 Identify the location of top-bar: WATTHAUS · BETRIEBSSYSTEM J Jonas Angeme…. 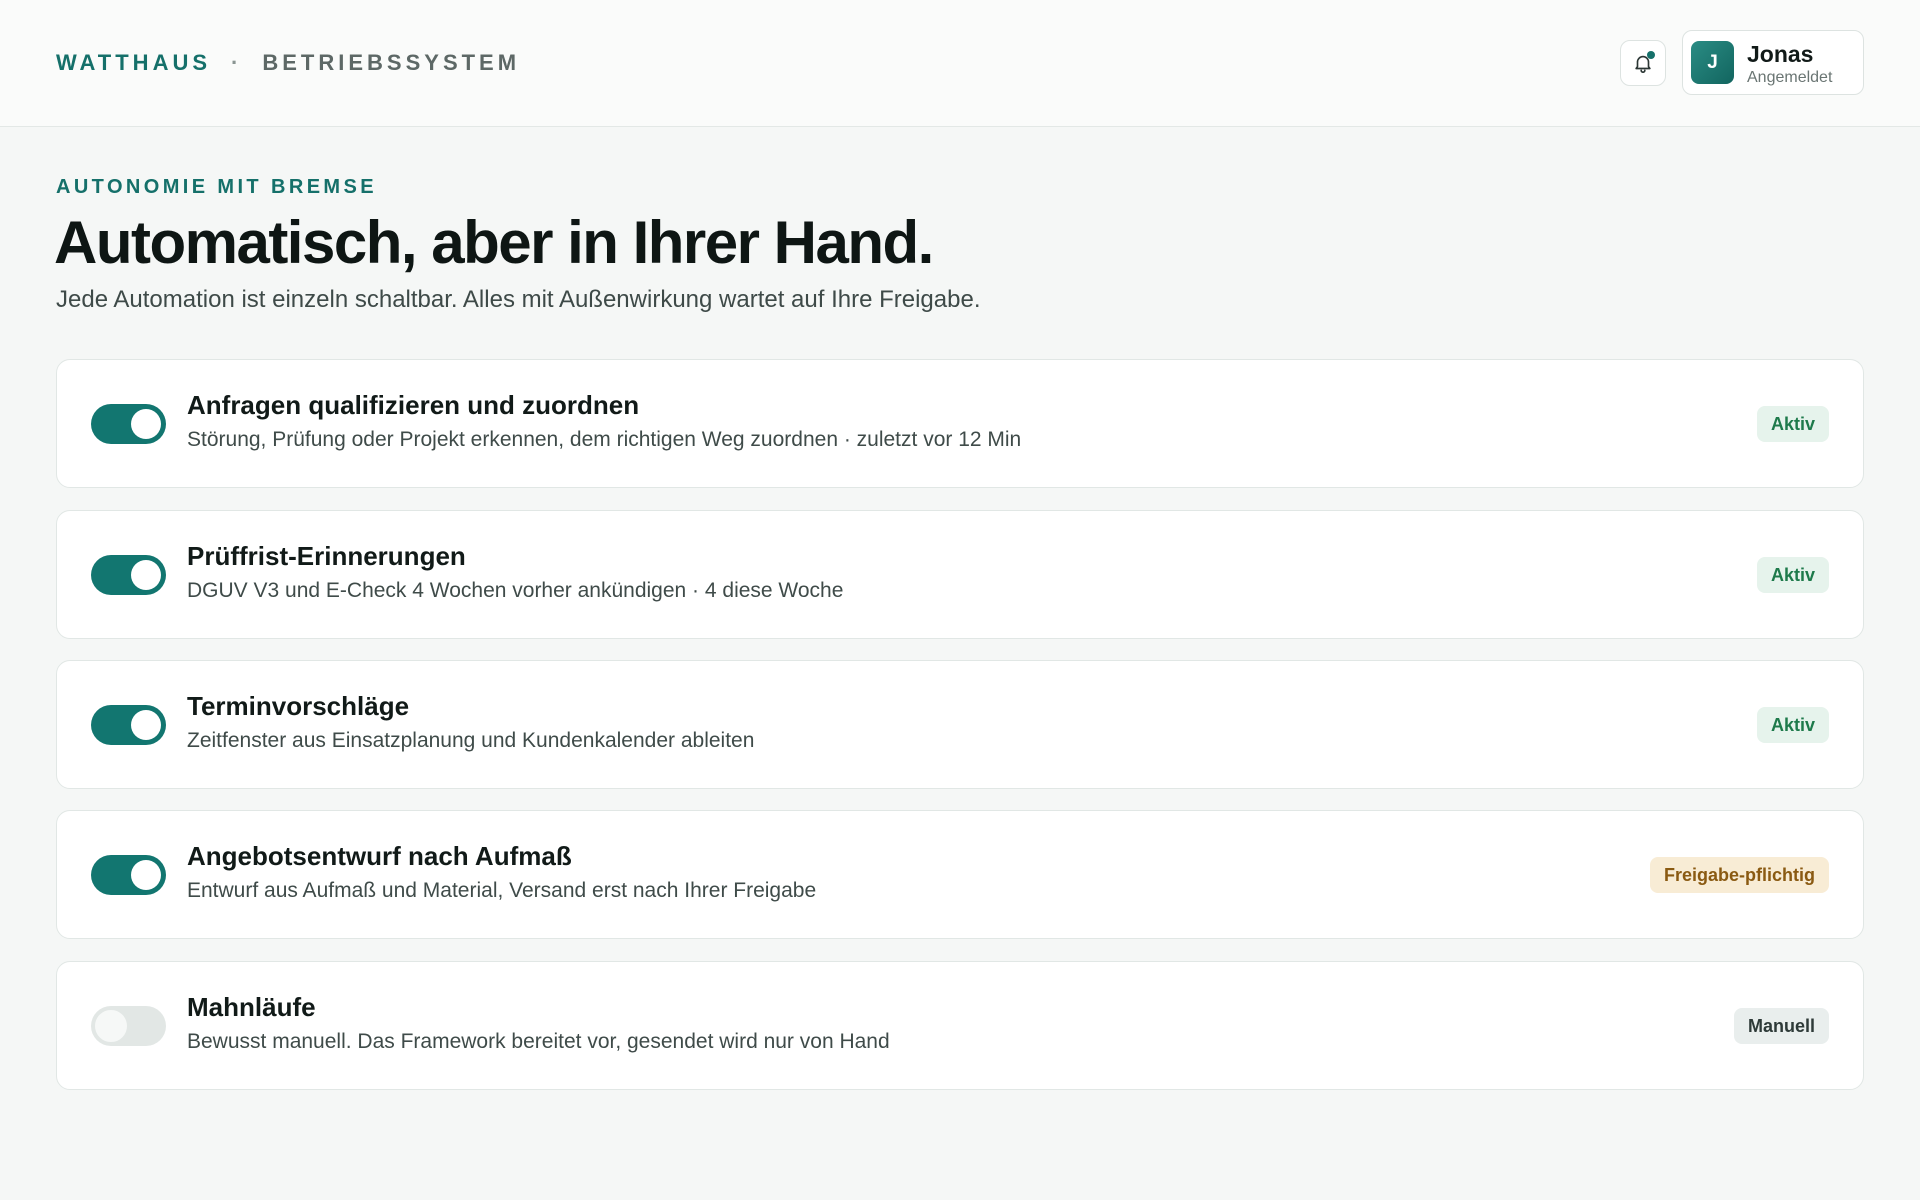
(960, 63).